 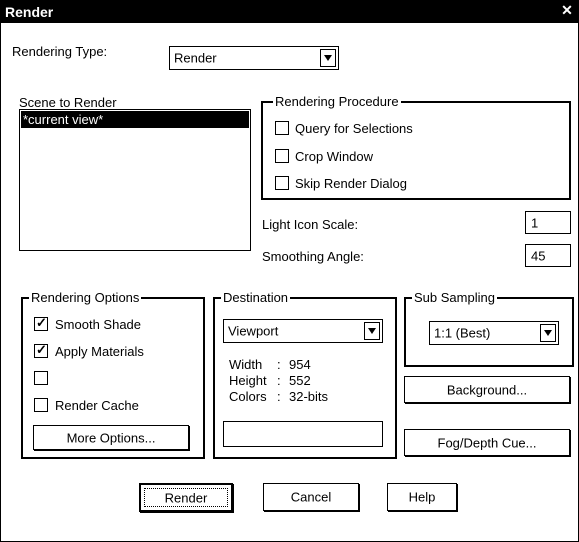 I want to click on smoothing-angle-label: Smoothing Angle:, so click(x=313, y=256).